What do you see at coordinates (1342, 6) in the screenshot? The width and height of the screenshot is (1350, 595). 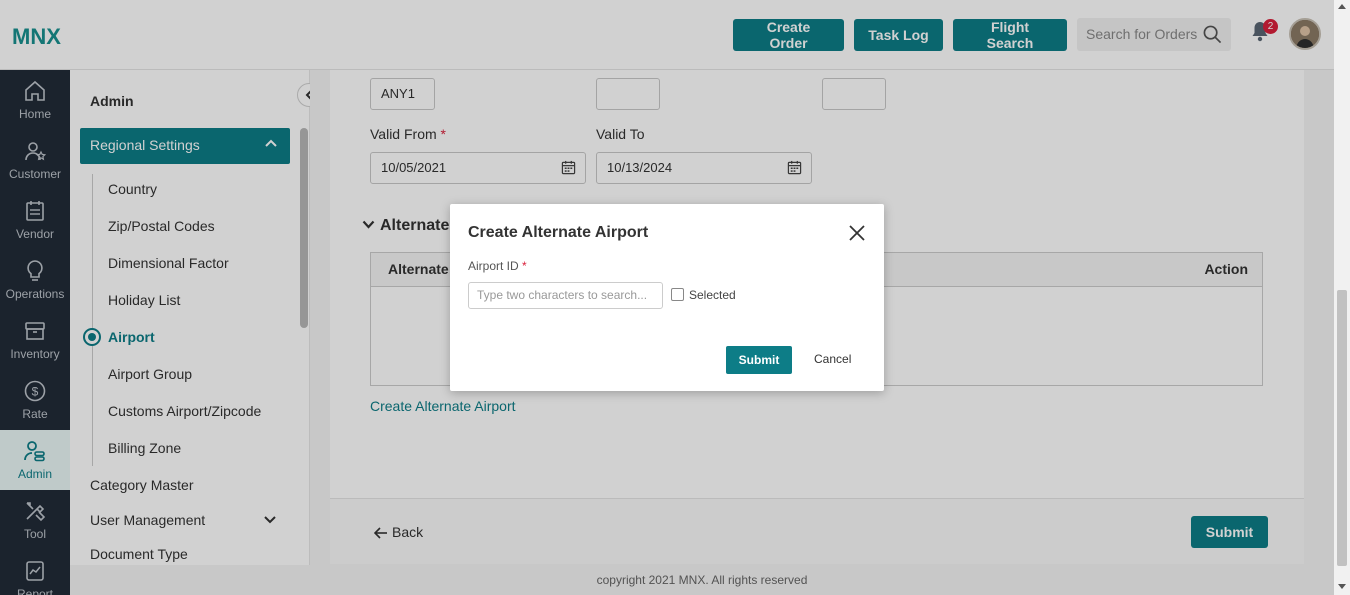 I see `scroll-up-icon` at bounding box center [1342, 6].